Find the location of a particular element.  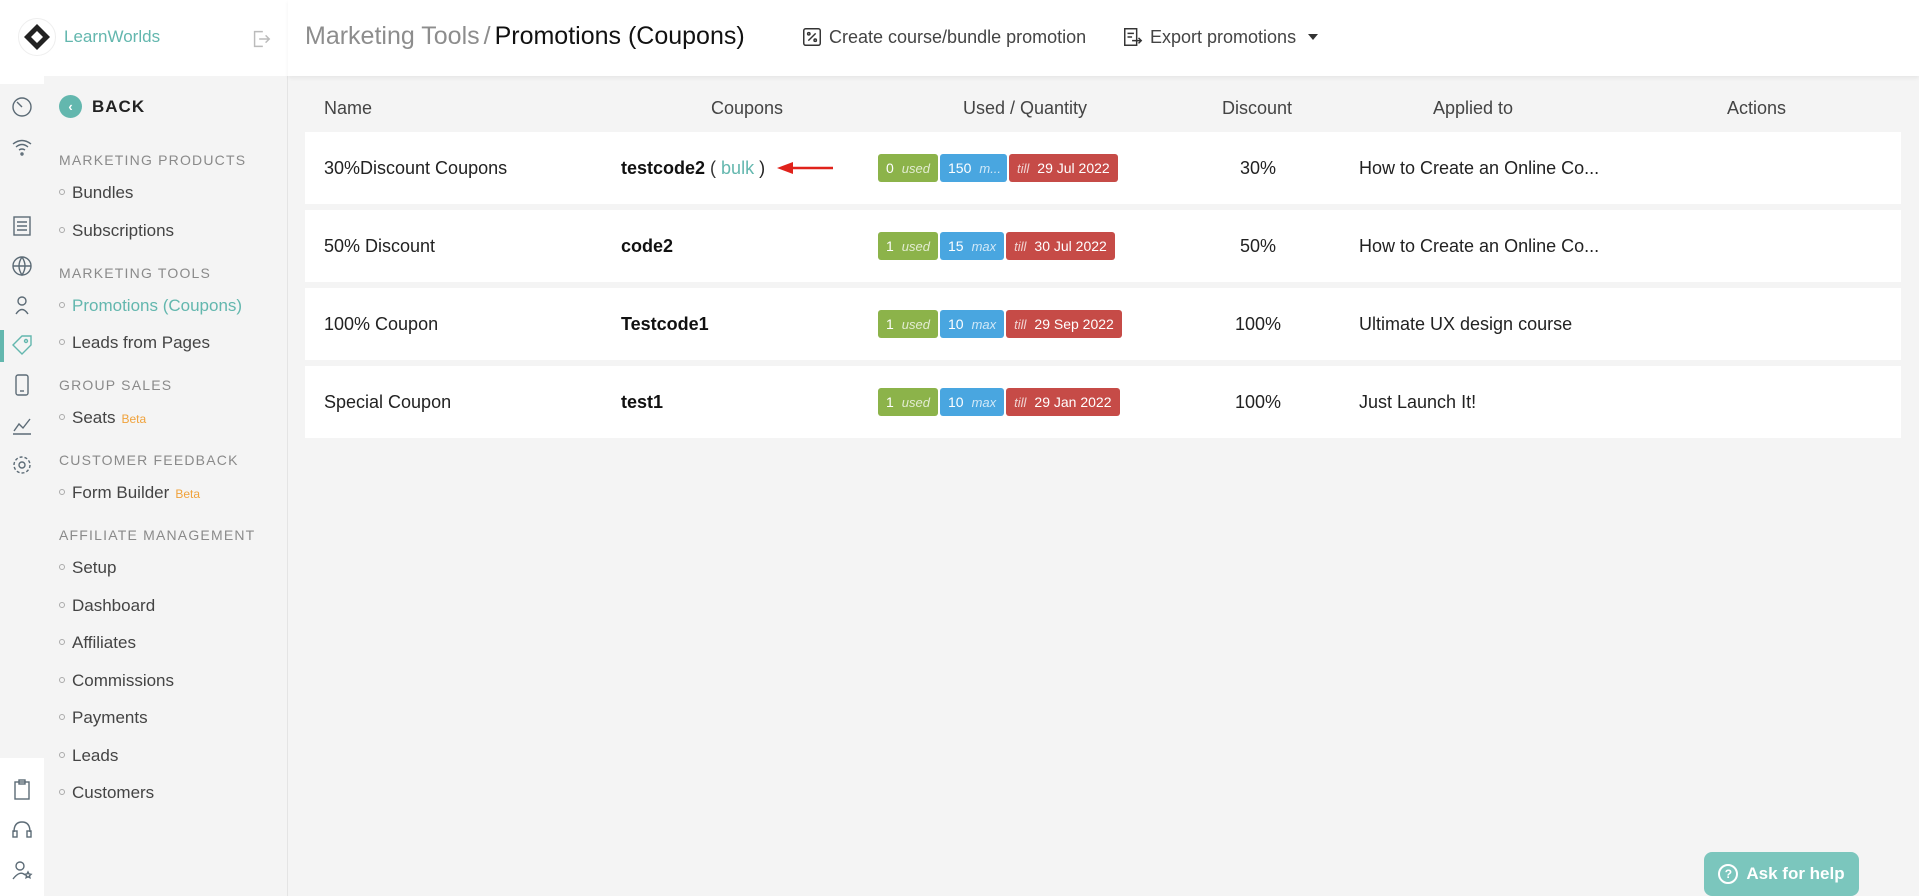

quantity-badge: 10 max is located at coordinates (972, 402).